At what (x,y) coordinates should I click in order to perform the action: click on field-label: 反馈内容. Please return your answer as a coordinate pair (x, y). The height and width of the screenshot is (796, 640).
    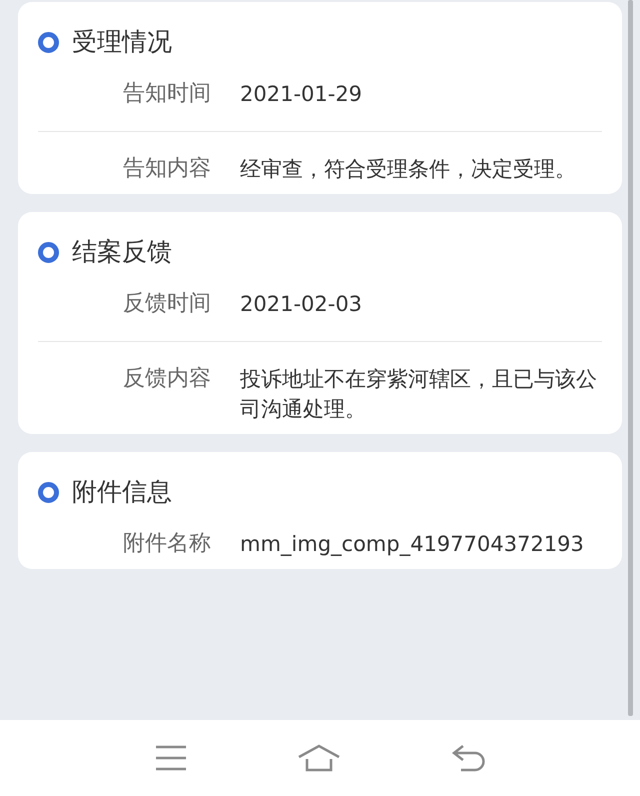
    Looking at the image, I should click on (166, 379).